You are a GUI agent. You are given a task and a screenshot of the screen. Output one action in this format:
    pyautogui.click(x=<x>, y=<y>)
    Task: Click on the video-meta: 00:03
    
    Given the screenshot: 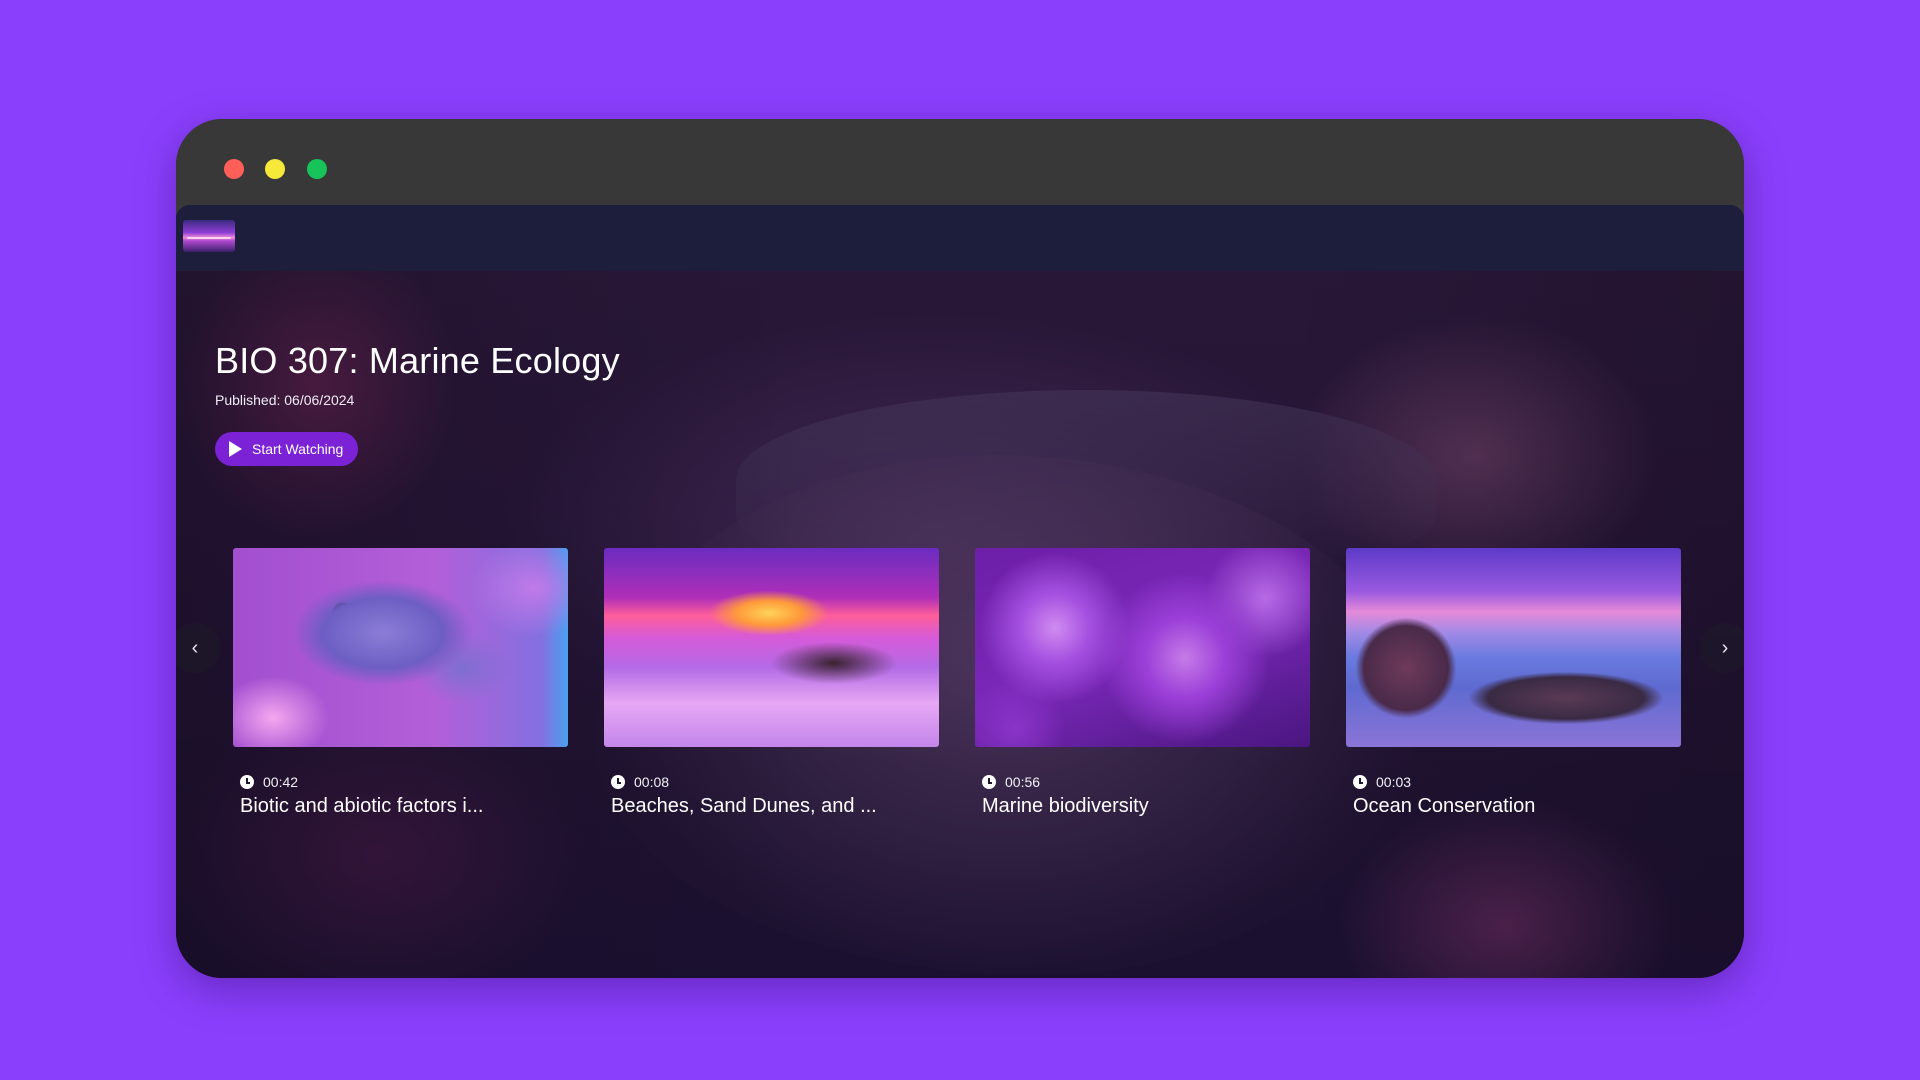 What is the action you would take?
    pyautogui.click(x=1517, y=782)
    